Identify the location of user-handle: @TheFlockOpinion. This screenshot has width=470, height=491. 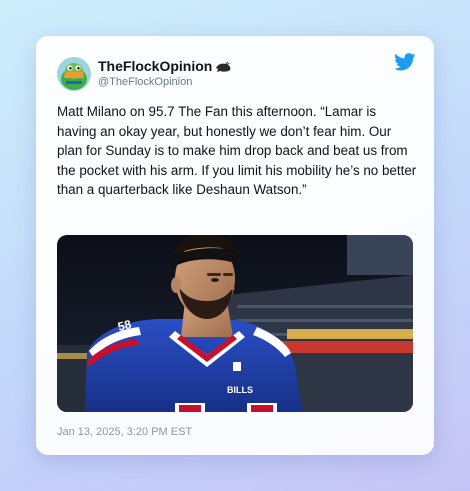
(145, 82).